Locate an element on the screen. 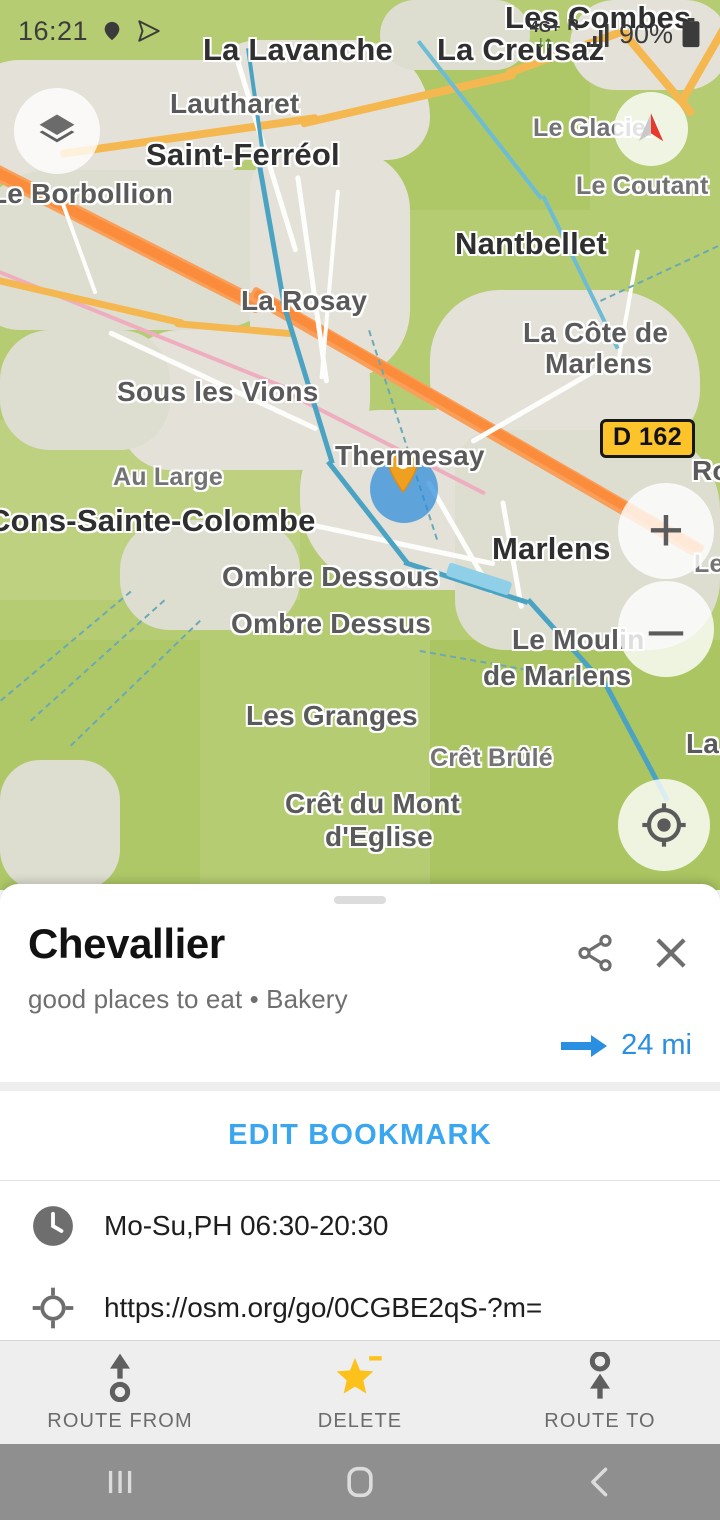  map-zoom-out-button: – is located at coordinates (666, 629).